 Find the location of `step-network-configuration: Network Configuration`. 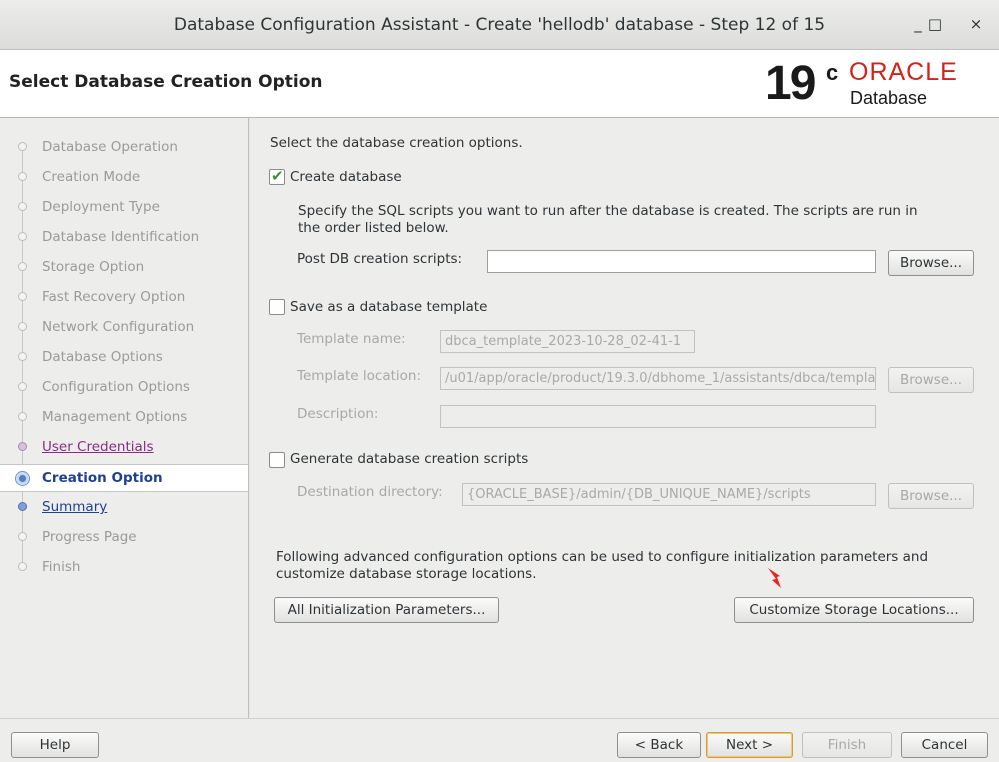

step-network-configuration: Network Configuration is located at coordinates (124, 328).